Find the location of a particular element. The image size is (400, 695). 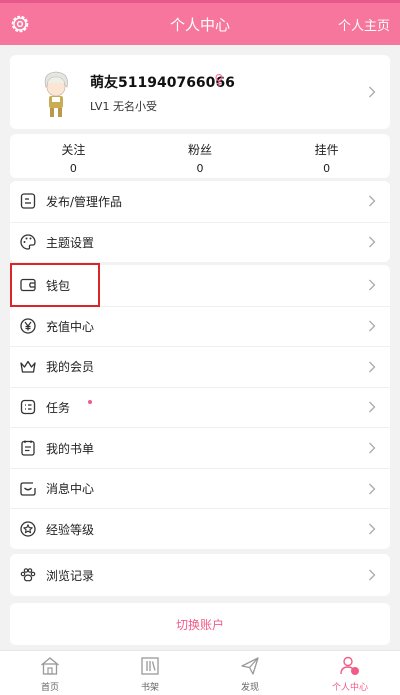

paw-icon is located at coordinates (28, 575).